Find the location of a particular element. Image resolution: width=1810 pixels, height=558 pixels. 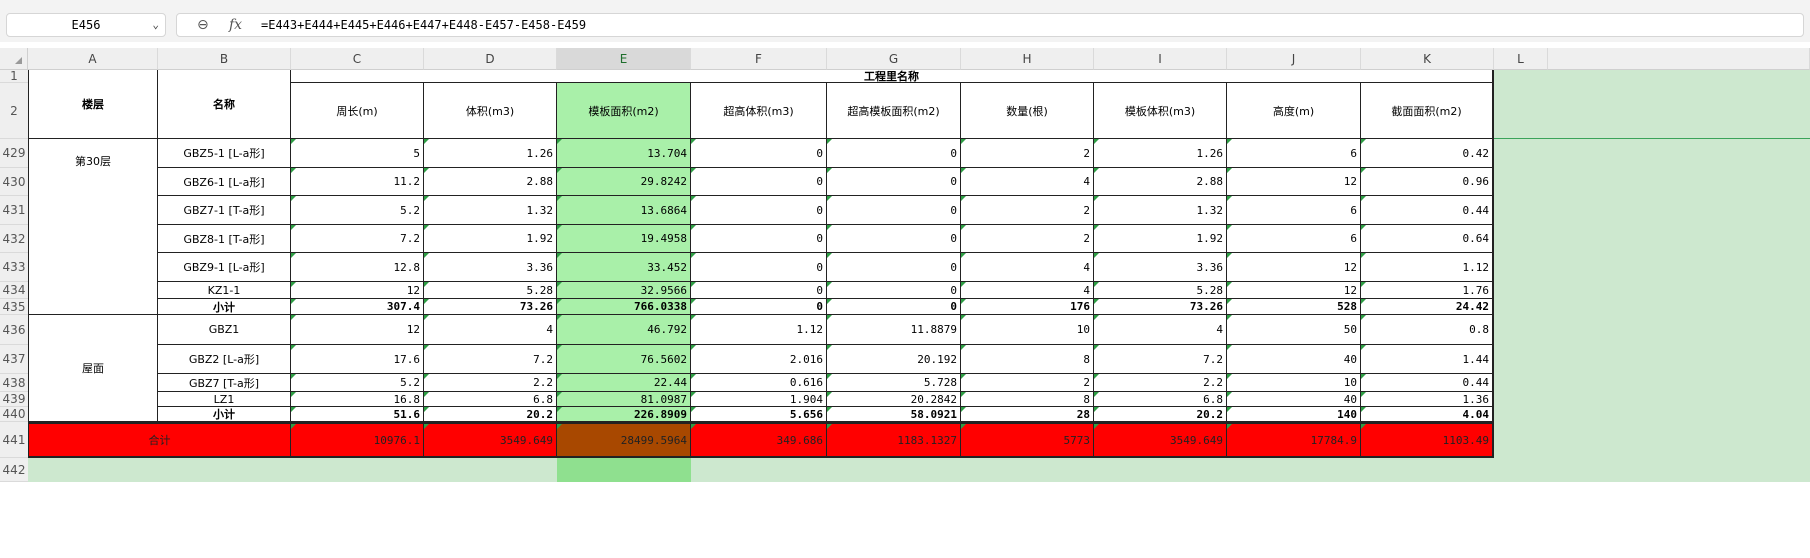

value-cell: 13.704 is located at coordinates (624, 153).